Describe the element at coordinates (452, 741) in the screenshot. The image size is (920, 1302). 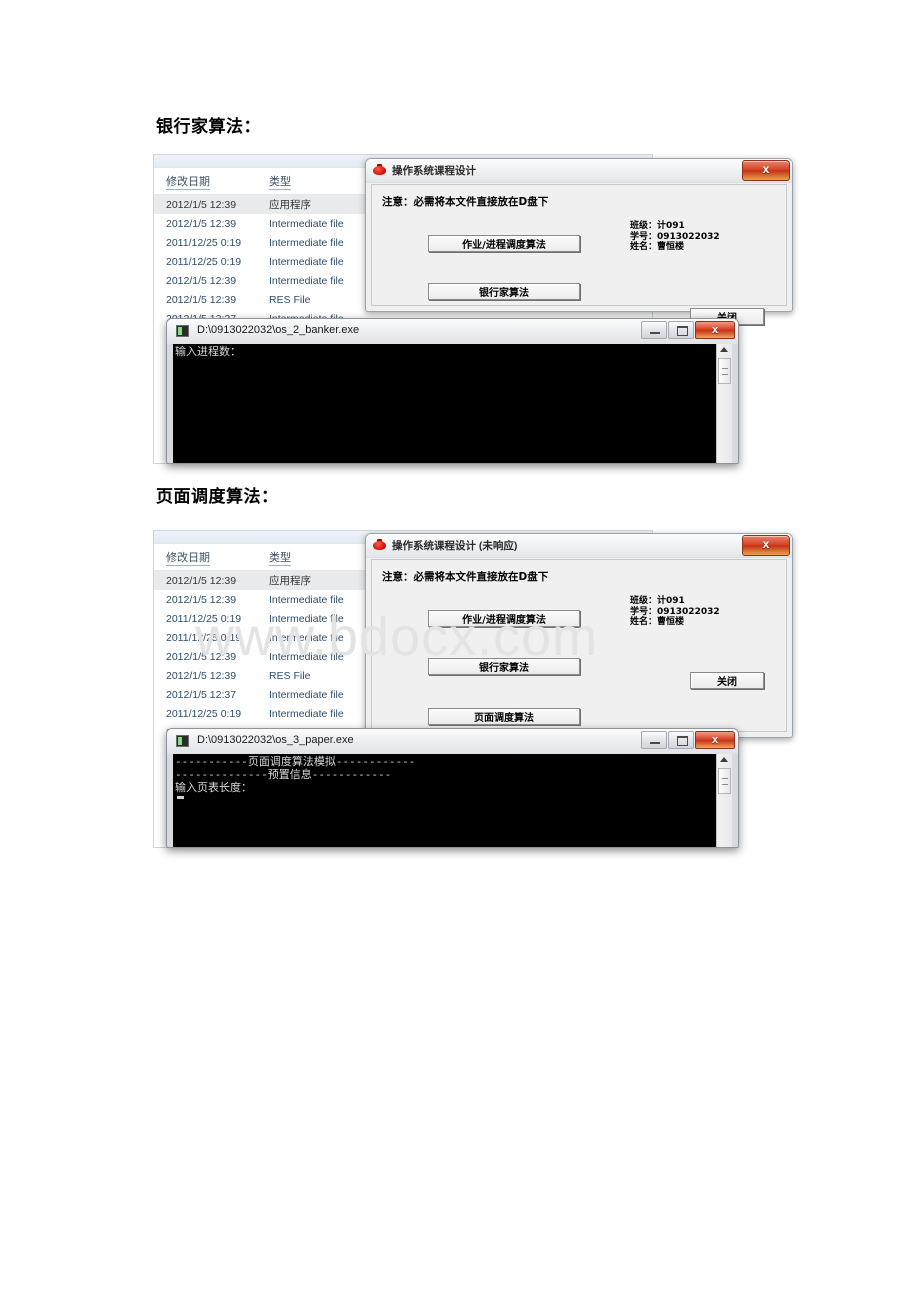
I see `console-title-bar: D:\0913022032\os_3_paper.exe x` at that location.